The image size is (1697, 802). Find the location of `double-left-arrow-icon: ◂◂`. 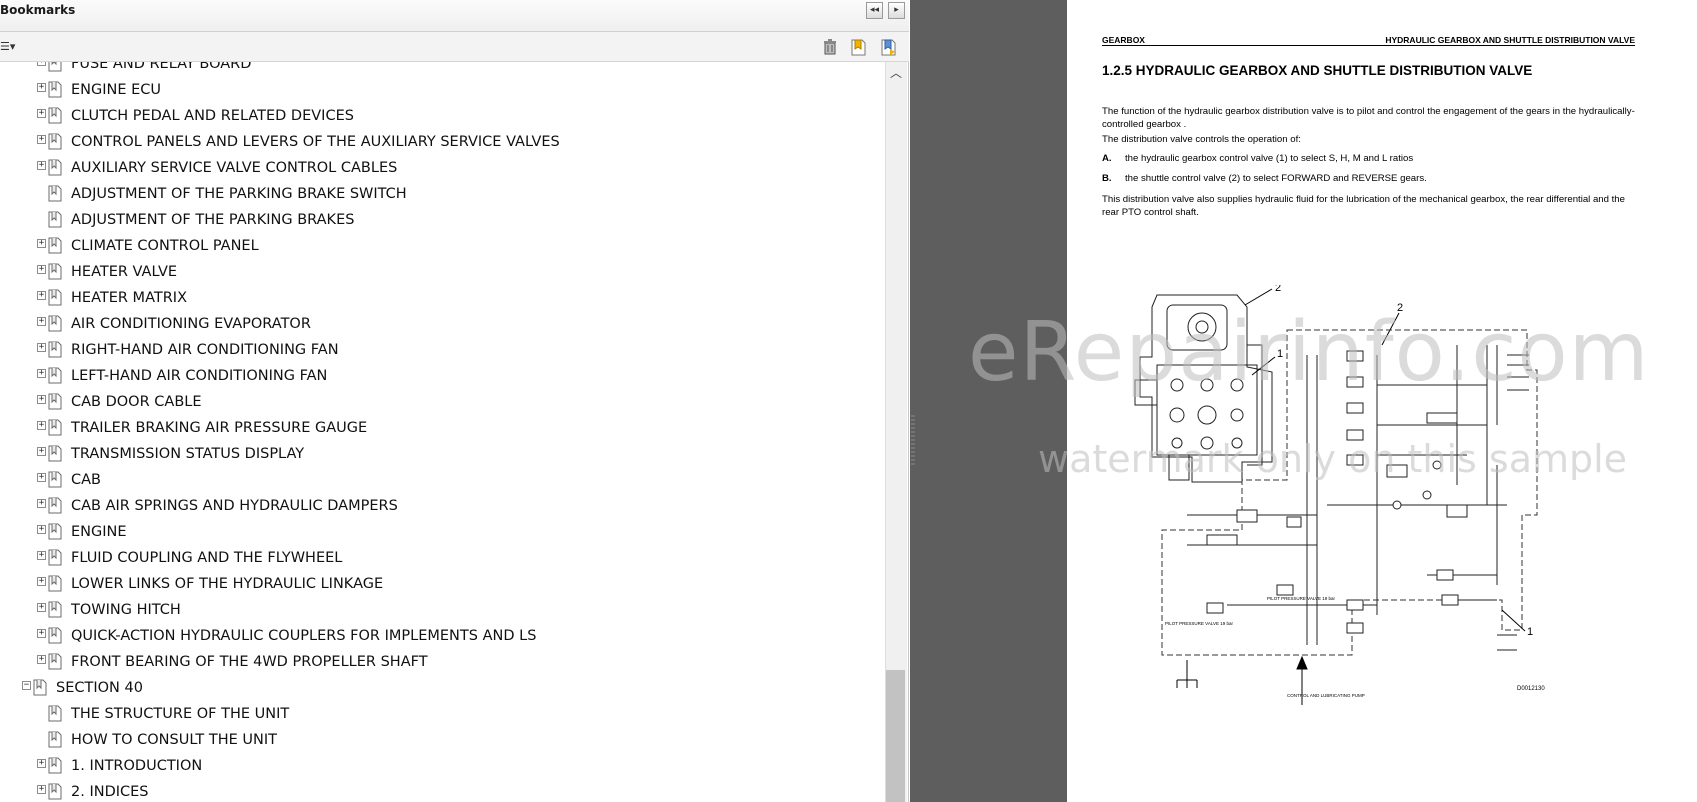

double-left-arrow-icon: ◂◂ is located at coordinates (874, 10).